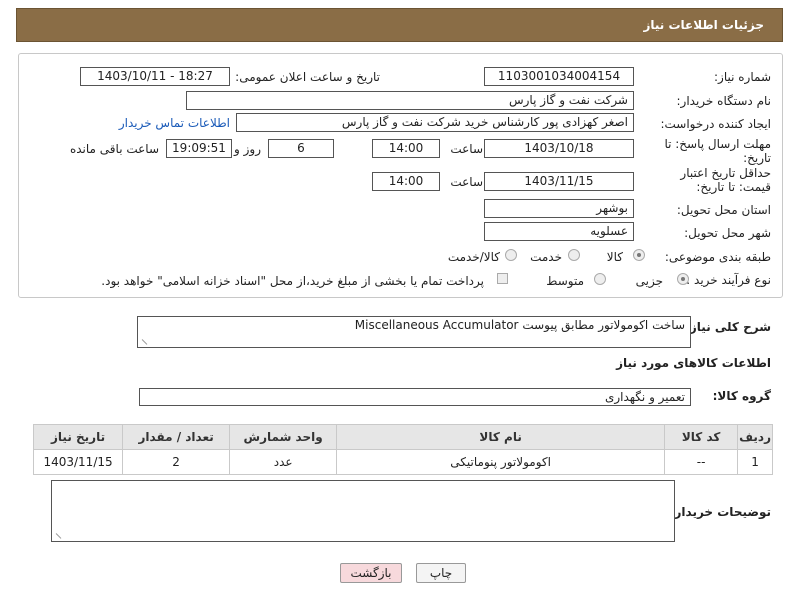 The width and height of the screenshot is (789, 598). I want to click on buyer-notes-textarea, so click(363, 511).